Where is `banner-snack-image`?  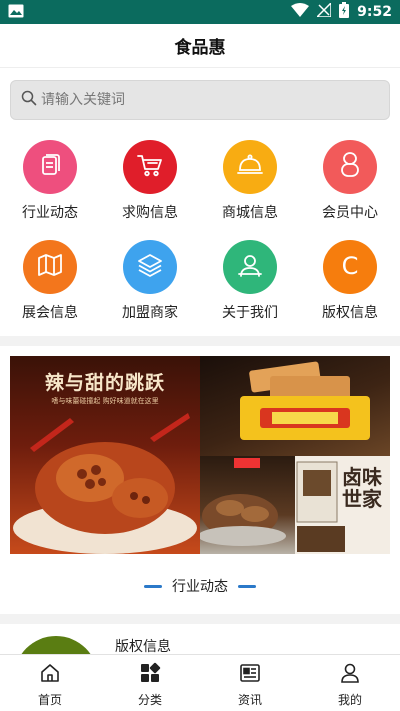 banner-snack-image is located at coordinates (246, 505).